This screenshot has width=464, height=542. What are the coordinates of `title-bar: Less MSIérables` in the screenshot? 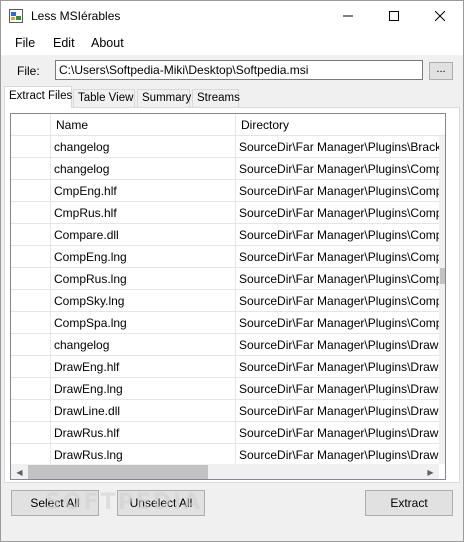 It's located at (232, 16).